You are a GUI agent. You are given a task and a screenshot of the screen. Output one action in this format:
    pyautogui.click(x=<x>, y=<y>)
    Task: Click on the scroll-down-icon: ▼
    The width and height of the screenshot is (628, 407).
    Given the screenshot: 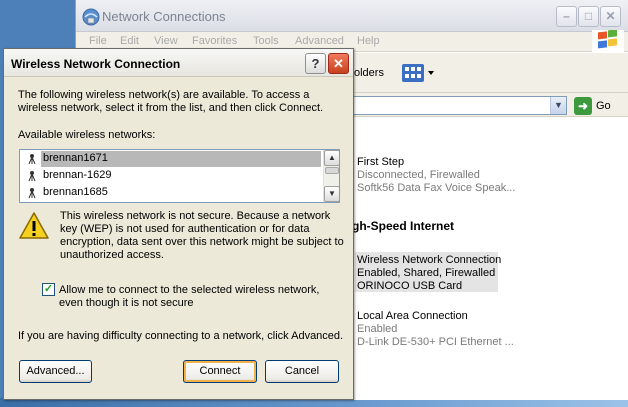 What is the action you would take?
    pyautogui.click(x=331, y=194)
    